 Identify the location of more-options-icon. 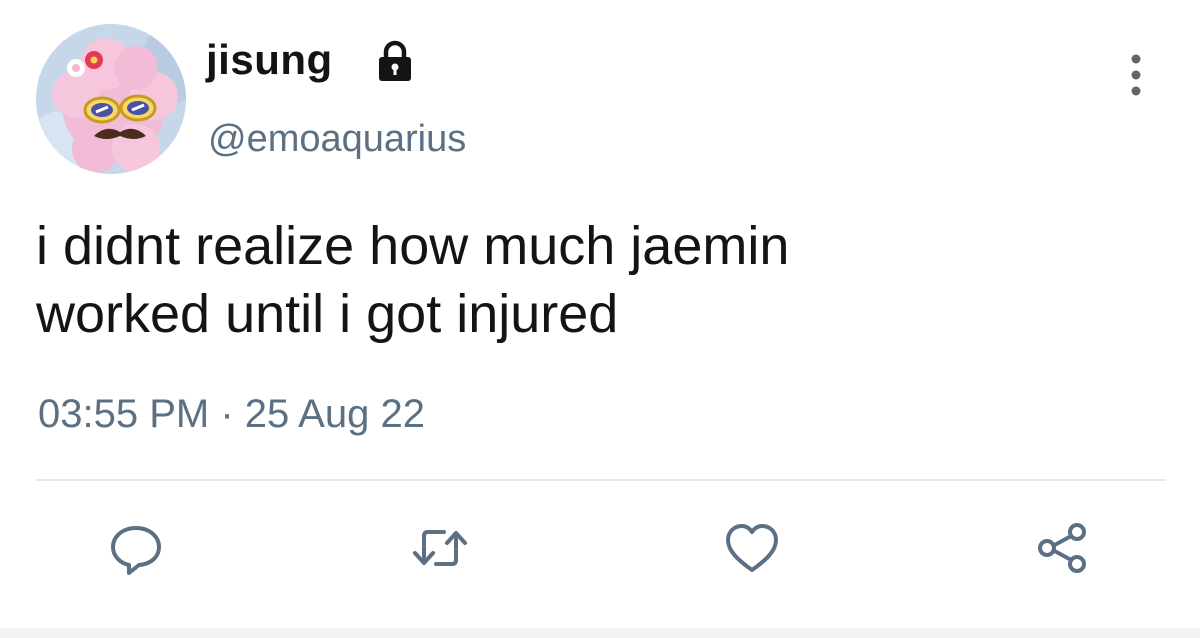
(1136, 75).